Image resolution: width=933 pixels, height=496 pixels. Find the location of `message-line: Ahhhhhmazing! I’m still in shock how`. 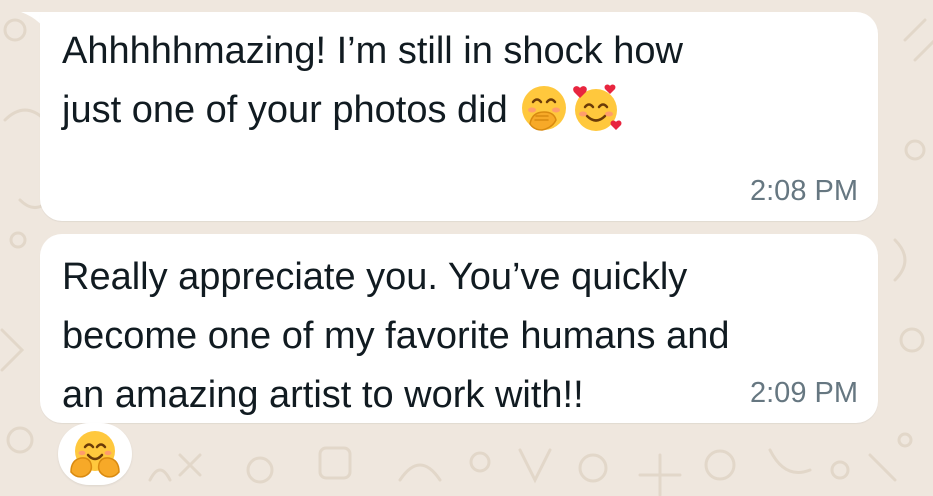

message-line: Ahhhhhmazing! I’m still in shock how is located at coordinates (372, 51).